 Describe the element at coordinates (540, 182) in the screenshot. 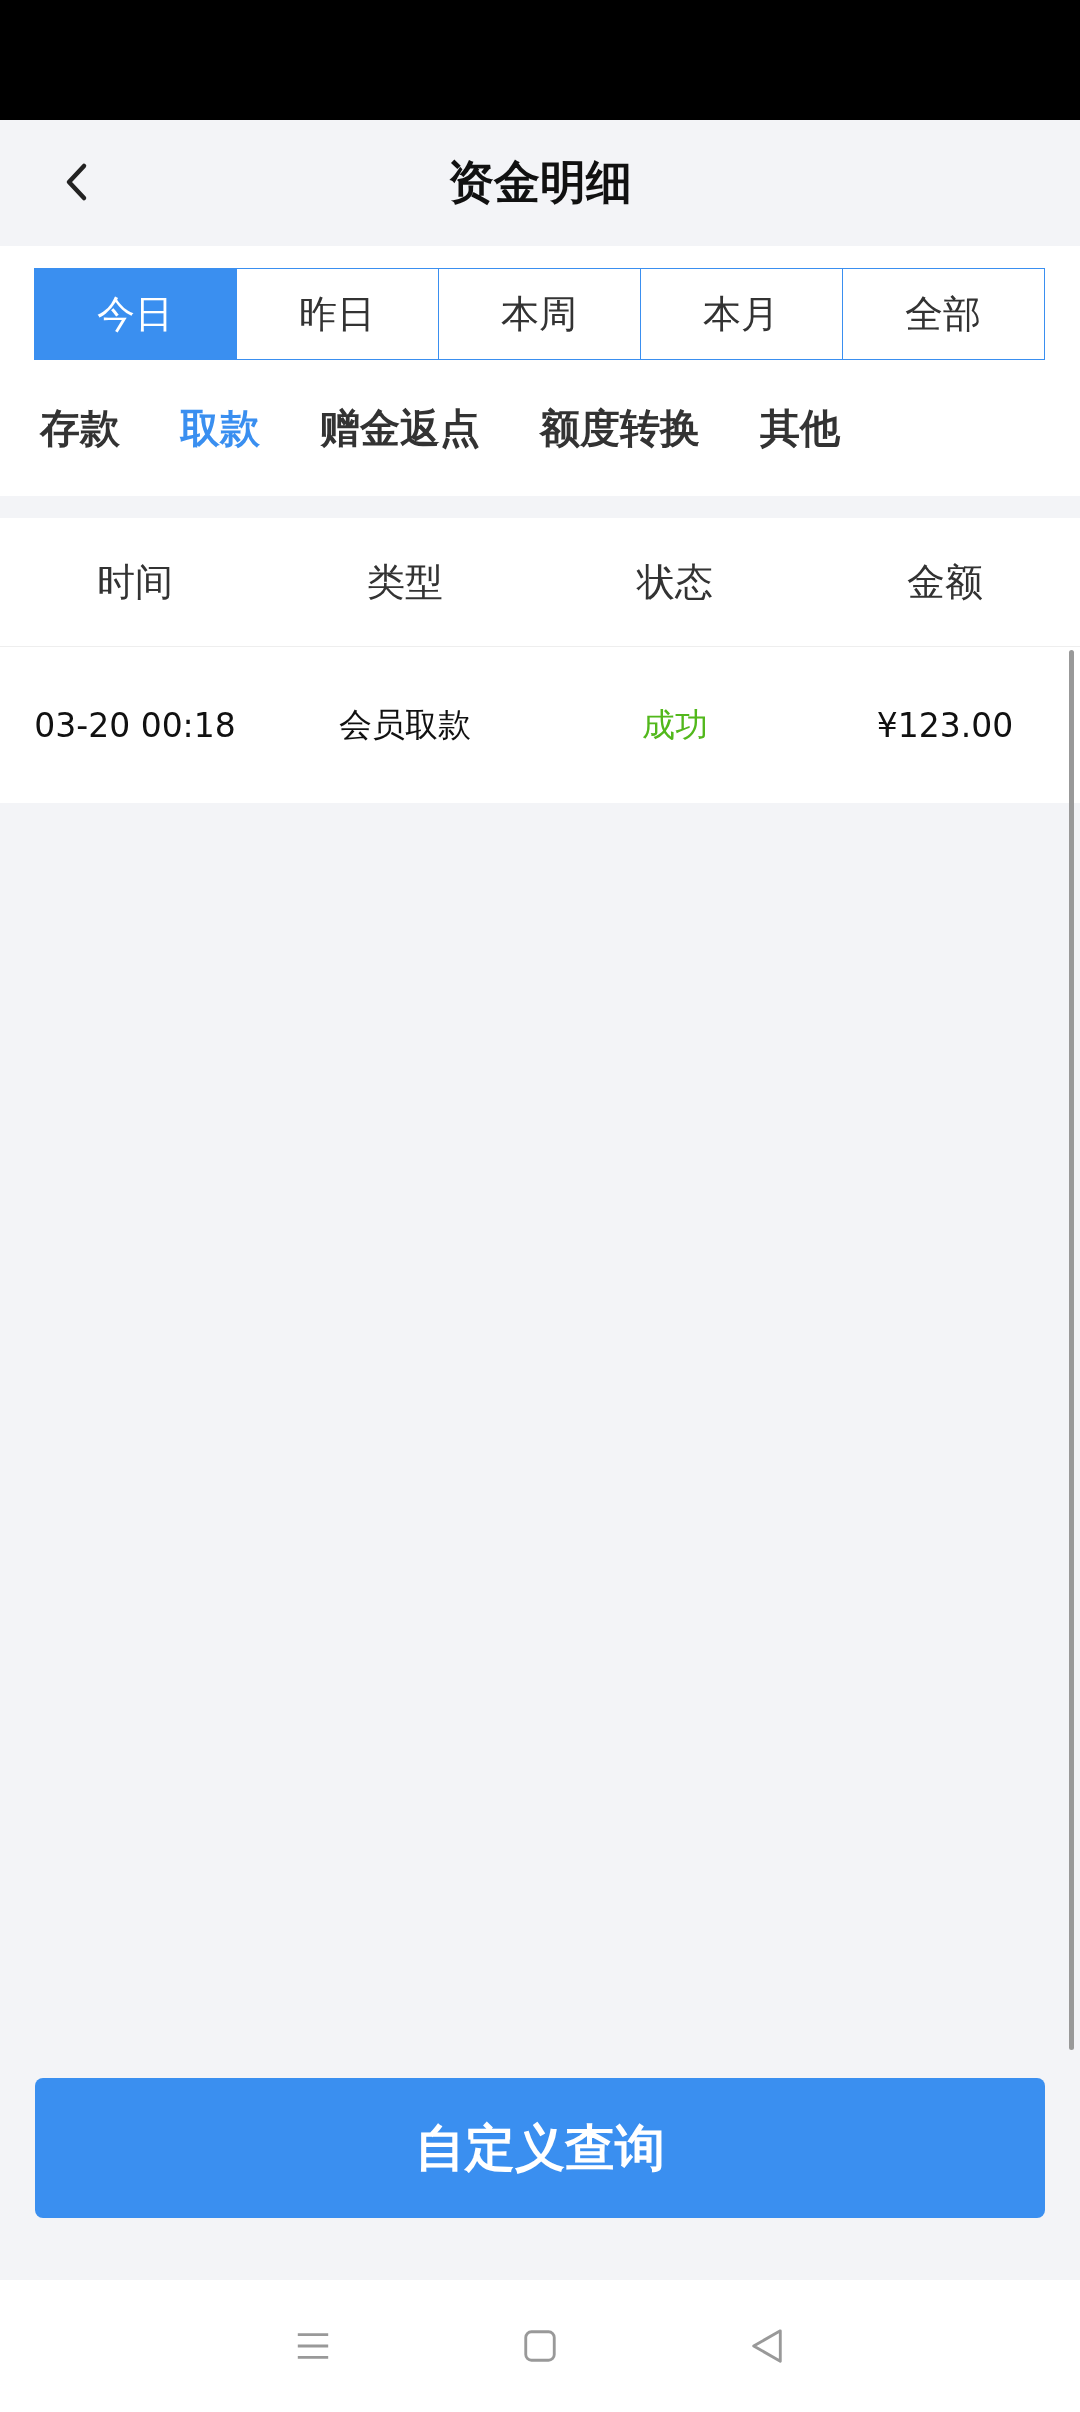

I see `page-title: 资金明细` at that location.